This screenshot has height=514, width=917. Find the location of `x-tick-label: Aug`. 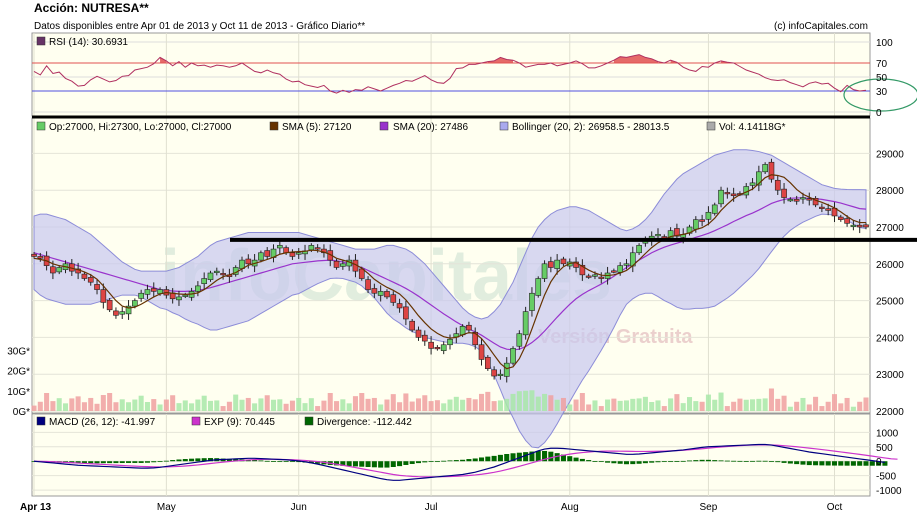

x-tick-label: Aug is located at coordinates (570, 507).